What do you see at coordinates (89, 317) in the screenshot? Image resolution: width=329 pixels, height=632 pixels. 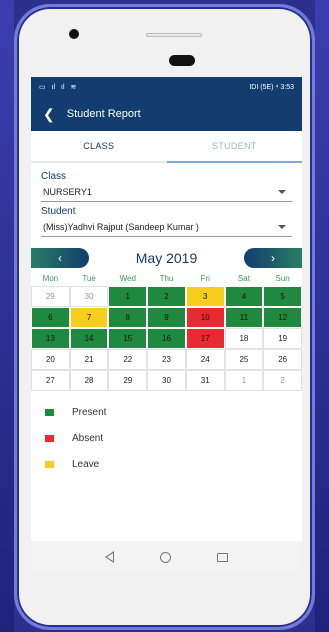 I see `calendar-day: 7` at bounding box center [89, 317].